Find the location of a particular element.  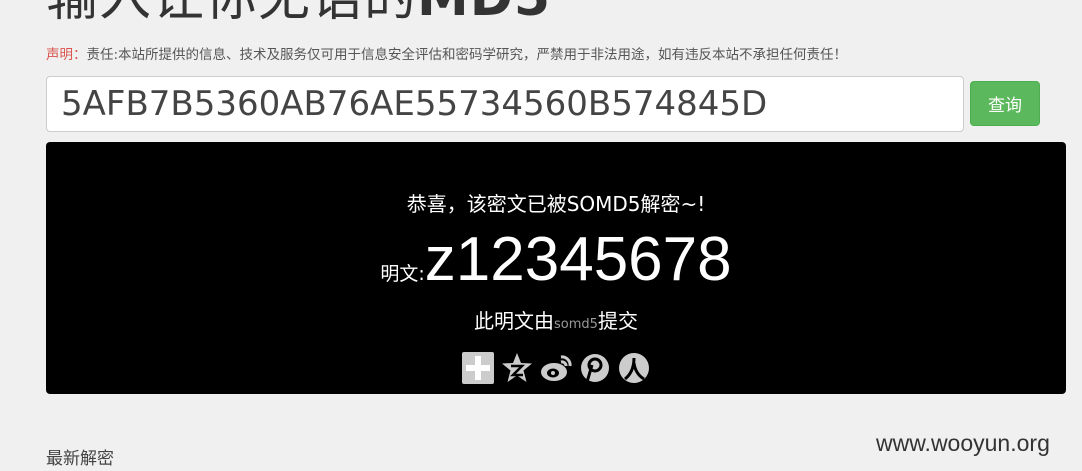

submitted-source: somd5 is located at coordinates (576, 324).